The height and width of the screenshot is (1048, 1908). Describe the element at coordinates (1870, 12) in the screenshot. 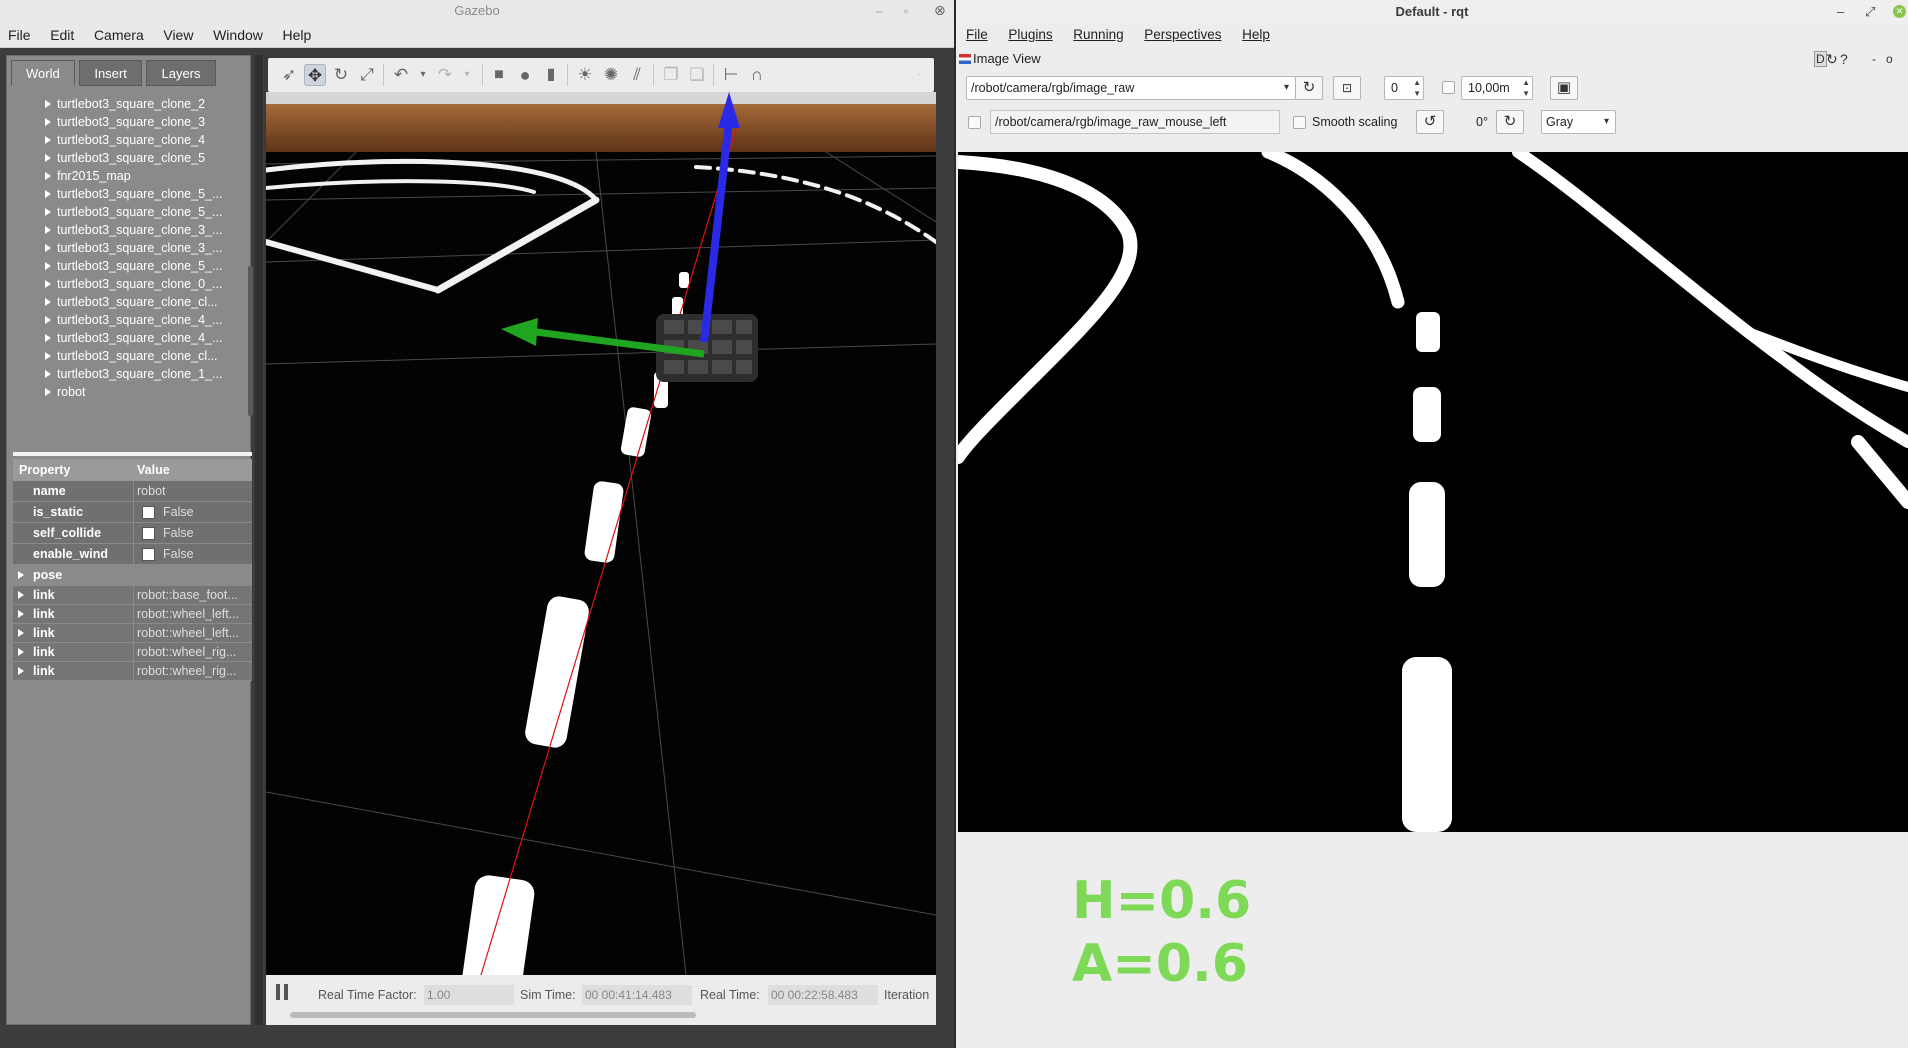

I see `maximize-icon: ⤢` at that location.